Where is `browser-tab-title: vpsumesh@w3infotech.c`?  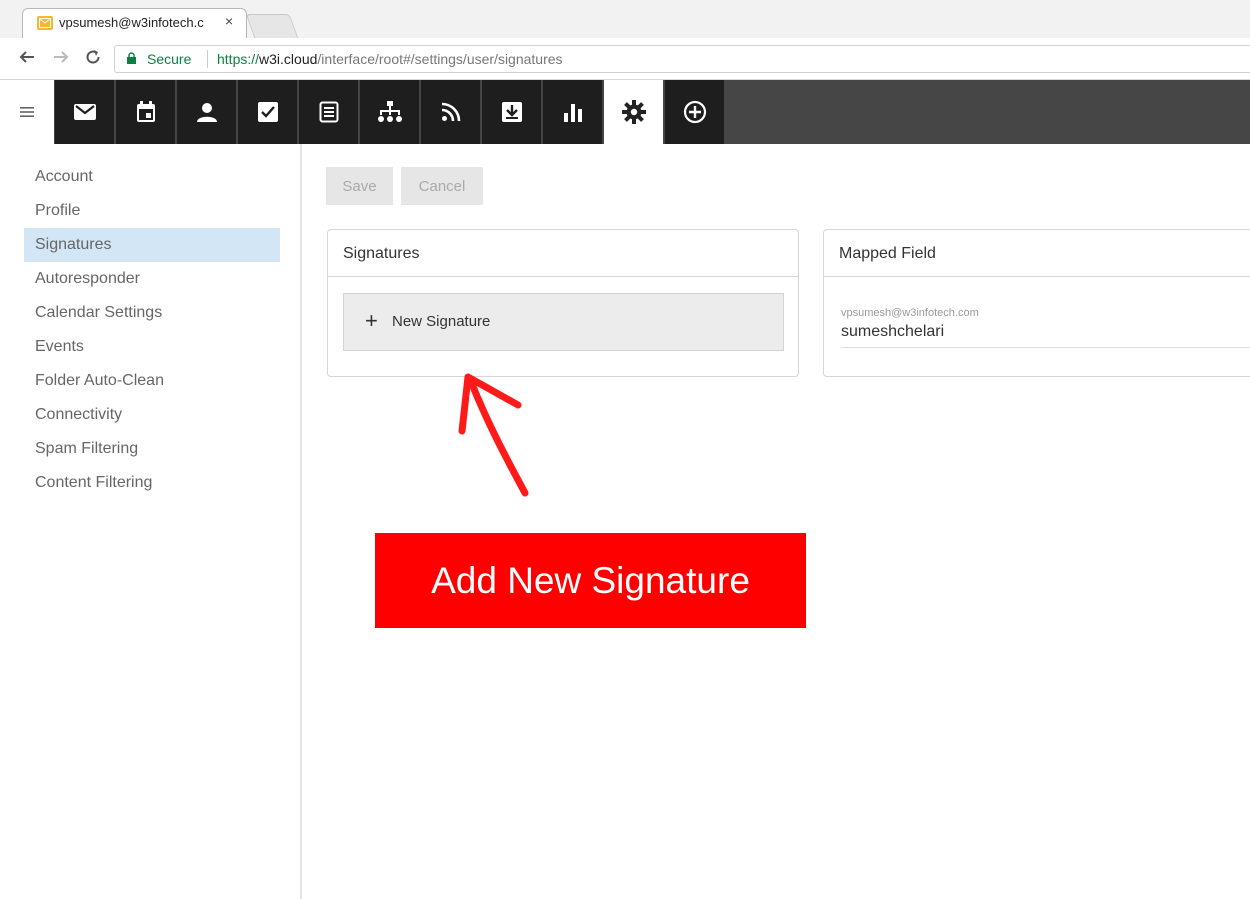
browser-tab-title: vpsumesh@w3infotech.c is located at coordinates (131, 22).